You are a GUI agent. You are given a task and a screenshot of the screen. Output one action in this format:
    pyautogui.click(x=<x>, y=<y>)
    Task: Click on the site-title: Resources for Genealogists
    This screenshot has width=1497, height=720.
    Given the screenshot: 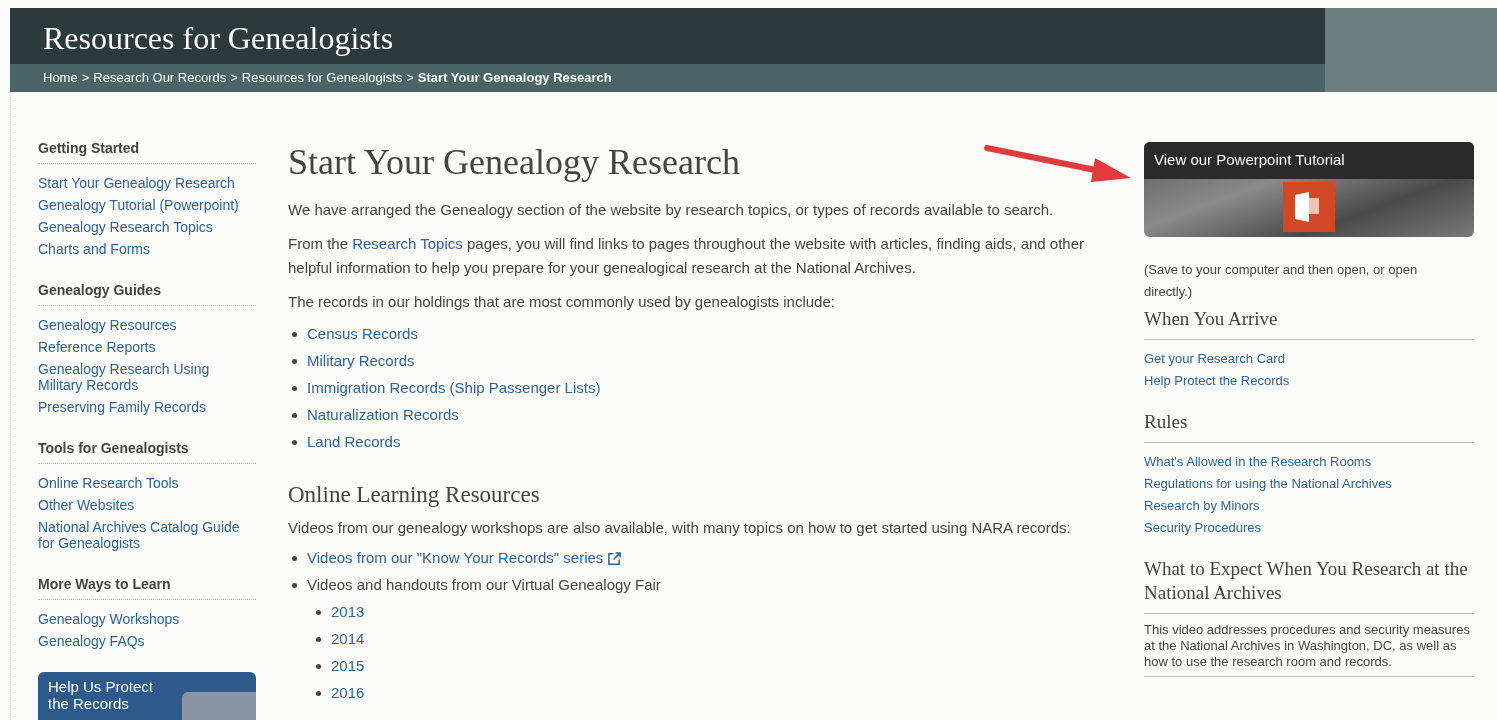 What is the action you would take?
    pyautogui.click(x=218, y=38)
    